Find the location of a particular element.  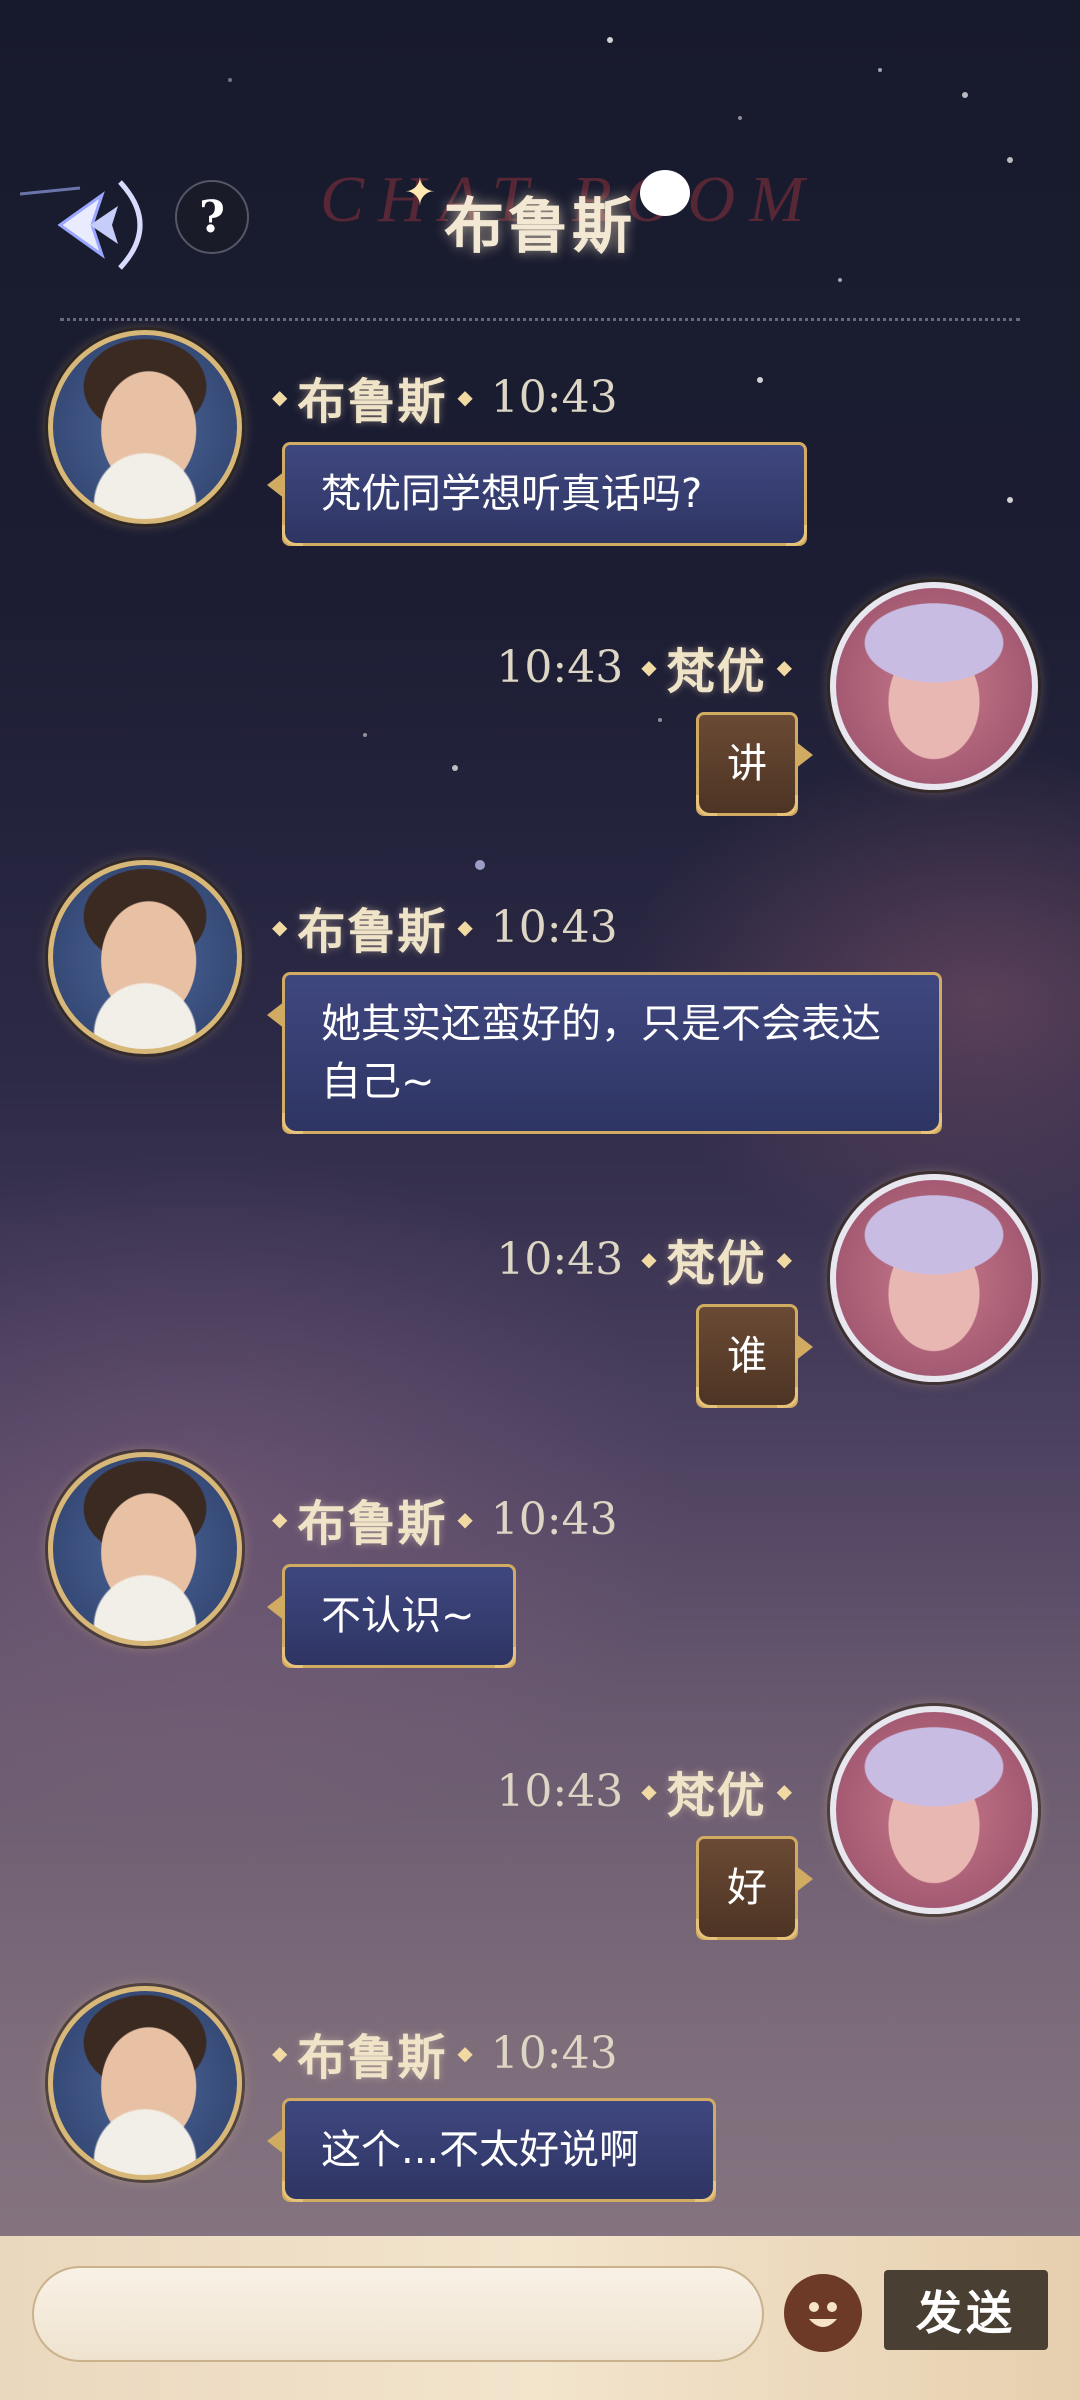

message-bubble: 不认识~ is located at coordinates (391, 1616).